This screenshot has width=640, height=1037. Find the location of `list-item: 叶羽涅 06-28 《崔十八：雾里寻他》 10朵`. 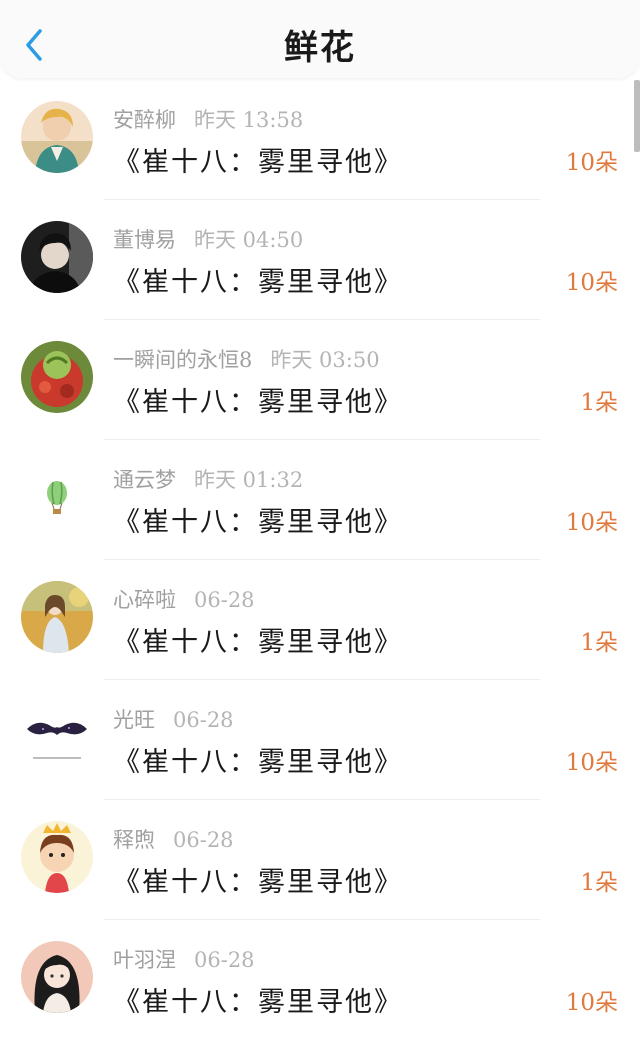

list-item: 叶羽涅 06-28 《崔十八：雾里寻他》 10朵 is located at coordinates (320, 978).